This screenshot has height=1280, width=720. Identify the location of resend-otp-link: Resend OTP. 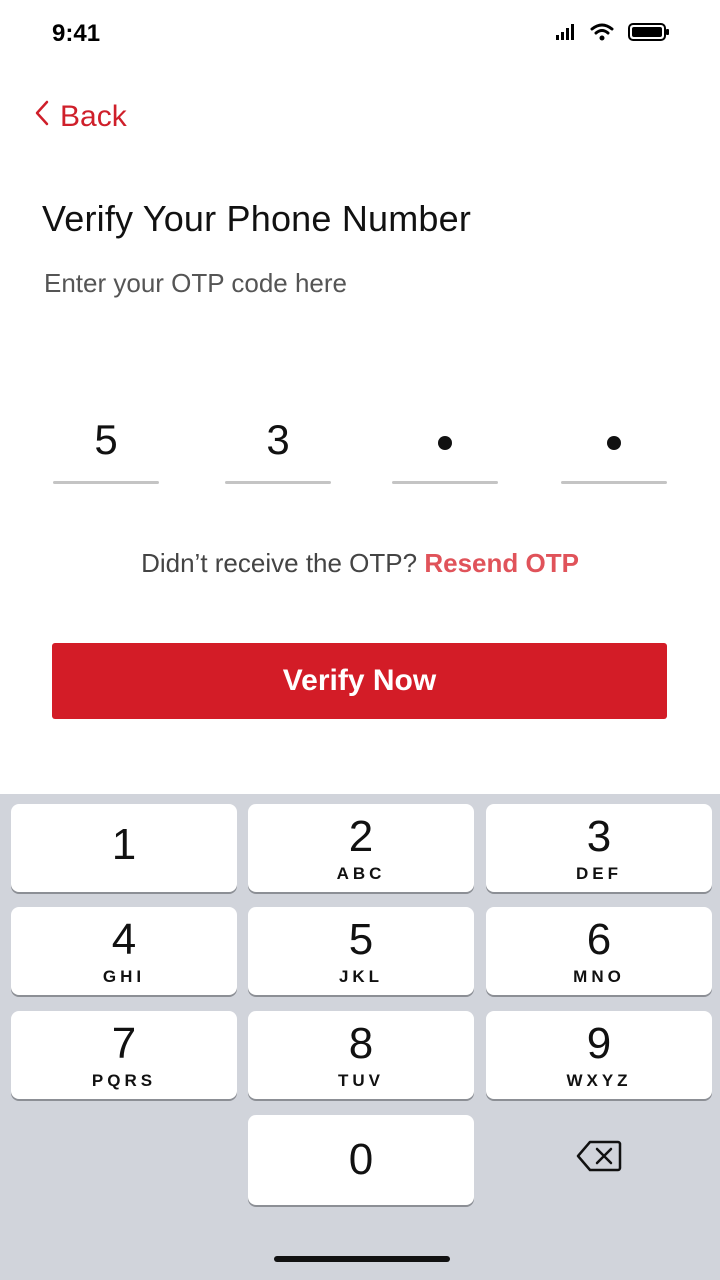
(501, 563).